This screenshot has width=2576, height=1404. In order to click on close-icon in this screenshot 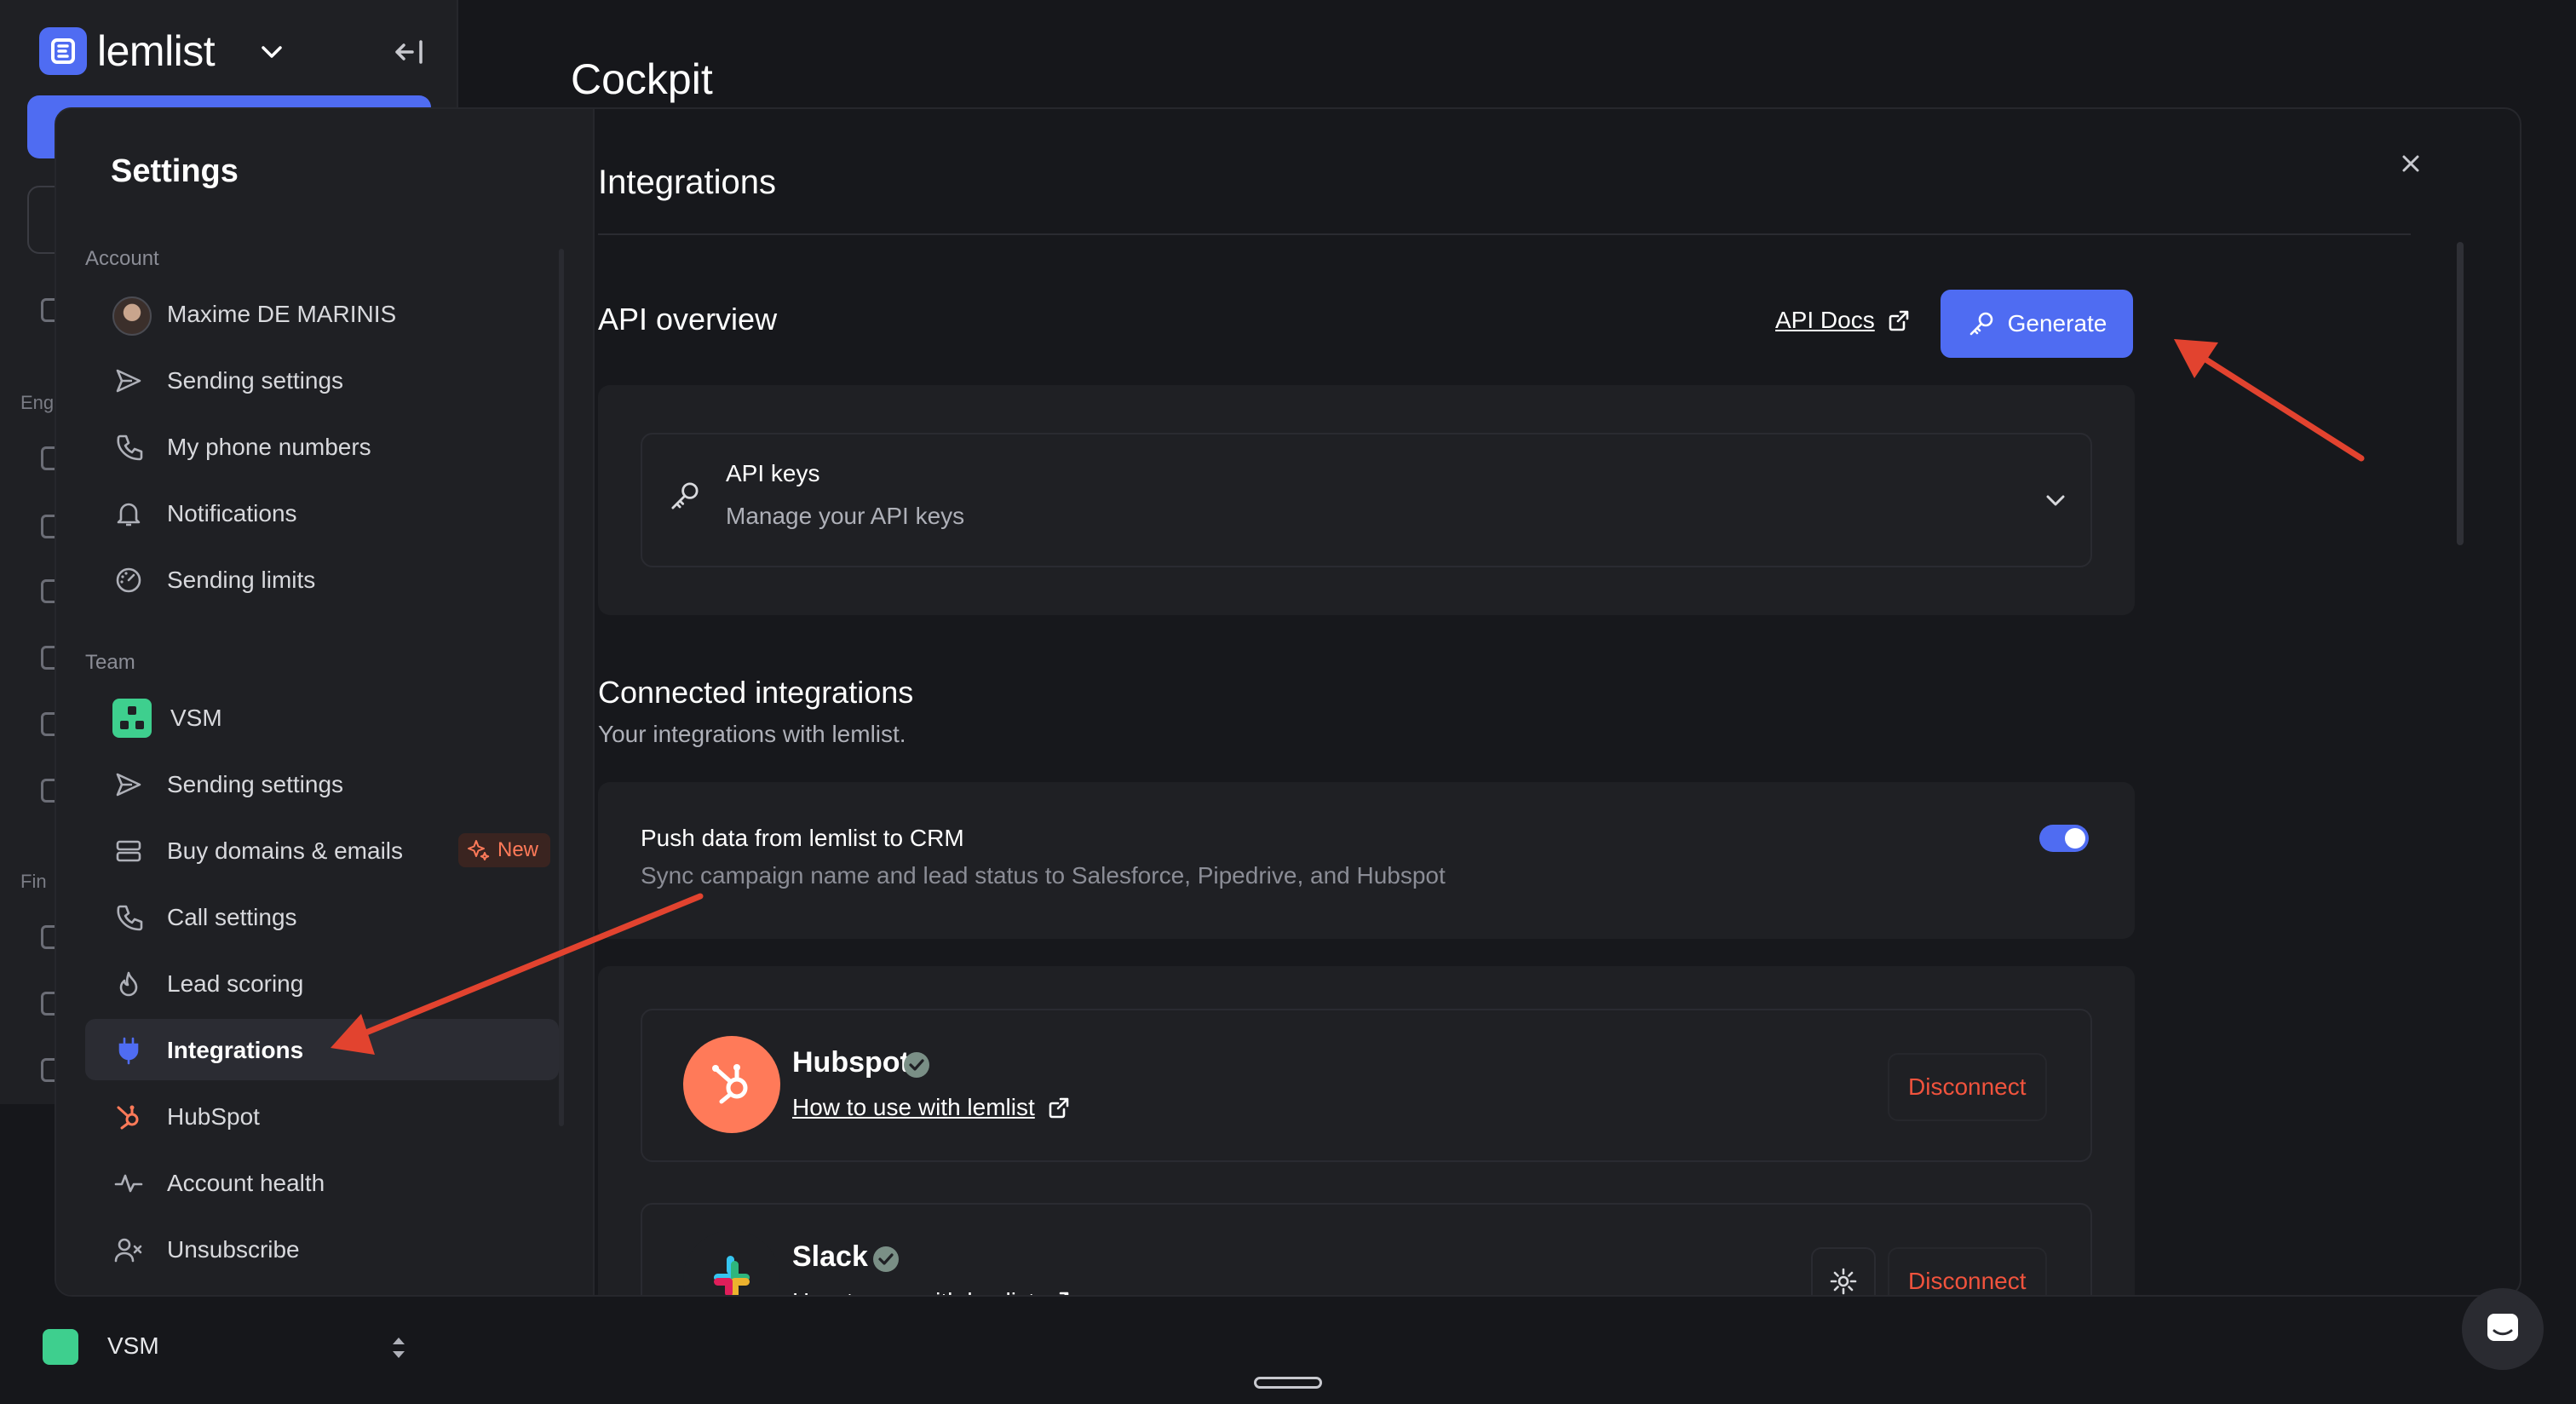, I will do `click(2411, 164)`.